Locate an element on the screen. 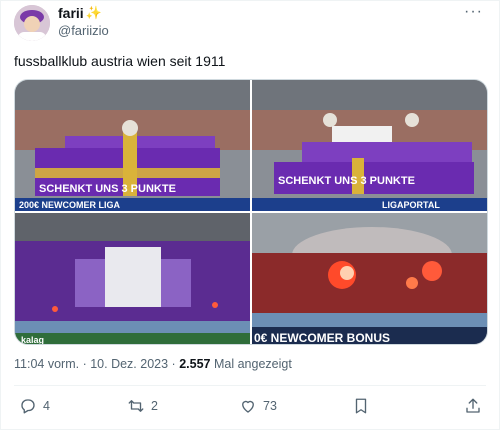  retweet-count: 2 is located at coordinates (154, 406).